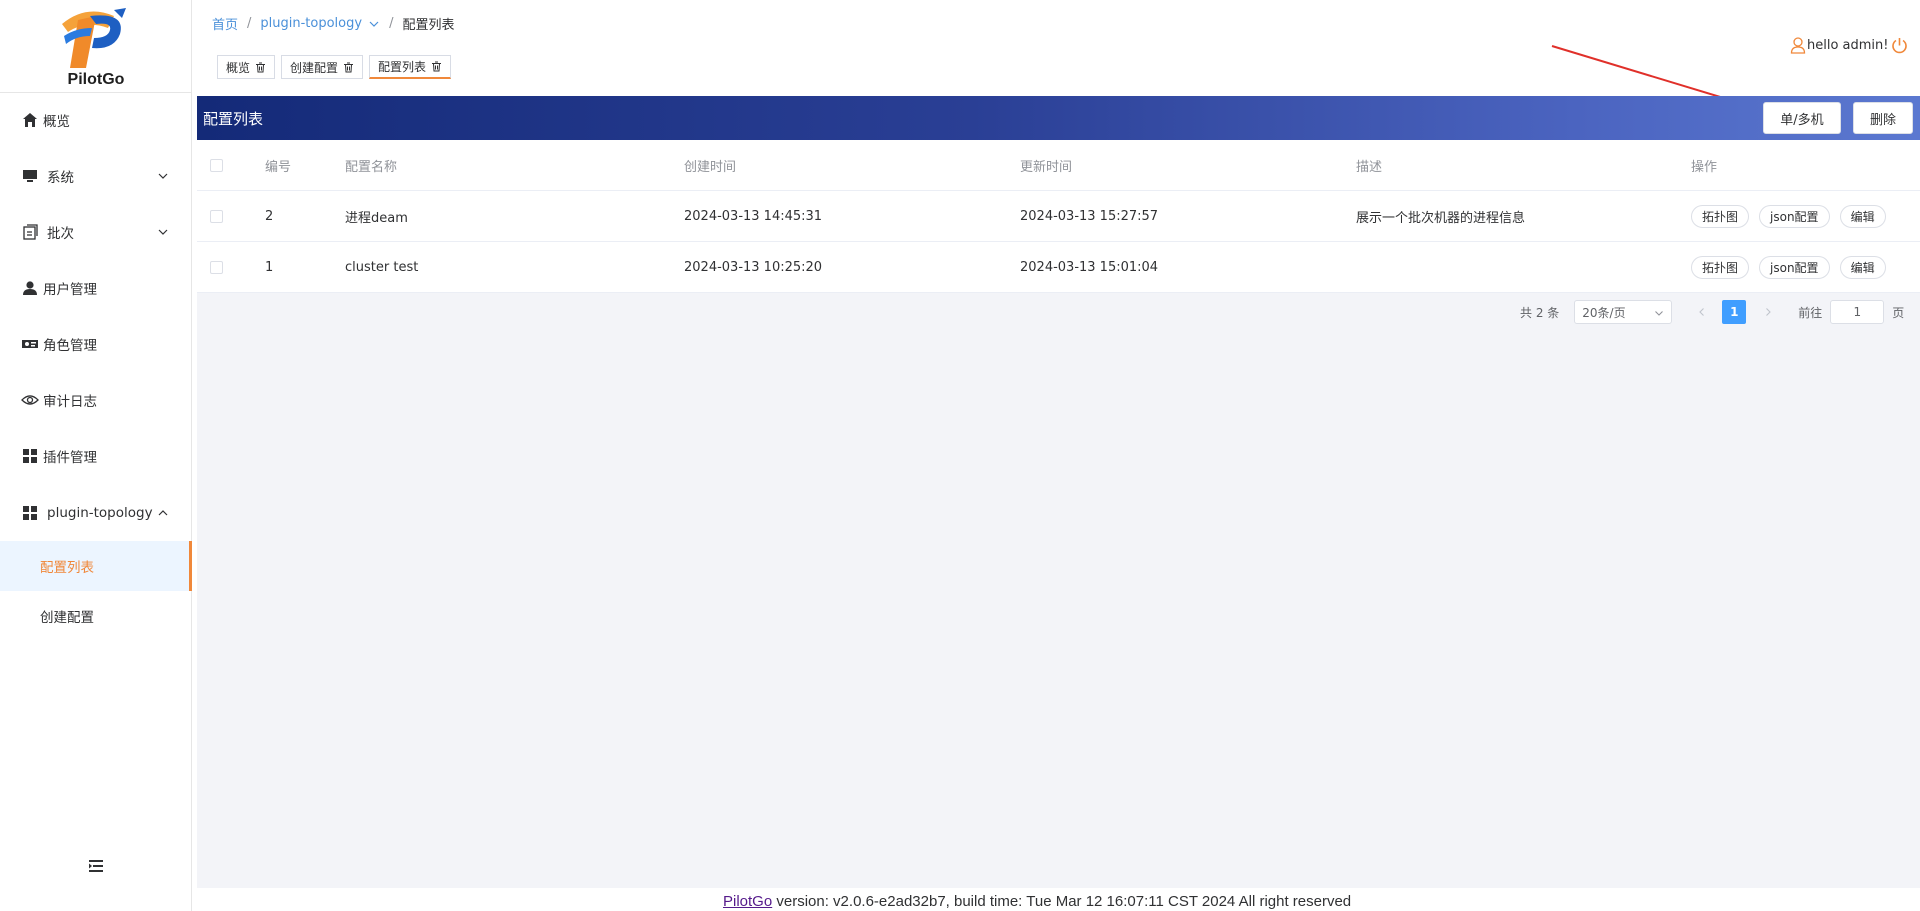 The width and height of the screenshot is (1920, 911). I want to click on cell-id: 1, so click(269, 267).